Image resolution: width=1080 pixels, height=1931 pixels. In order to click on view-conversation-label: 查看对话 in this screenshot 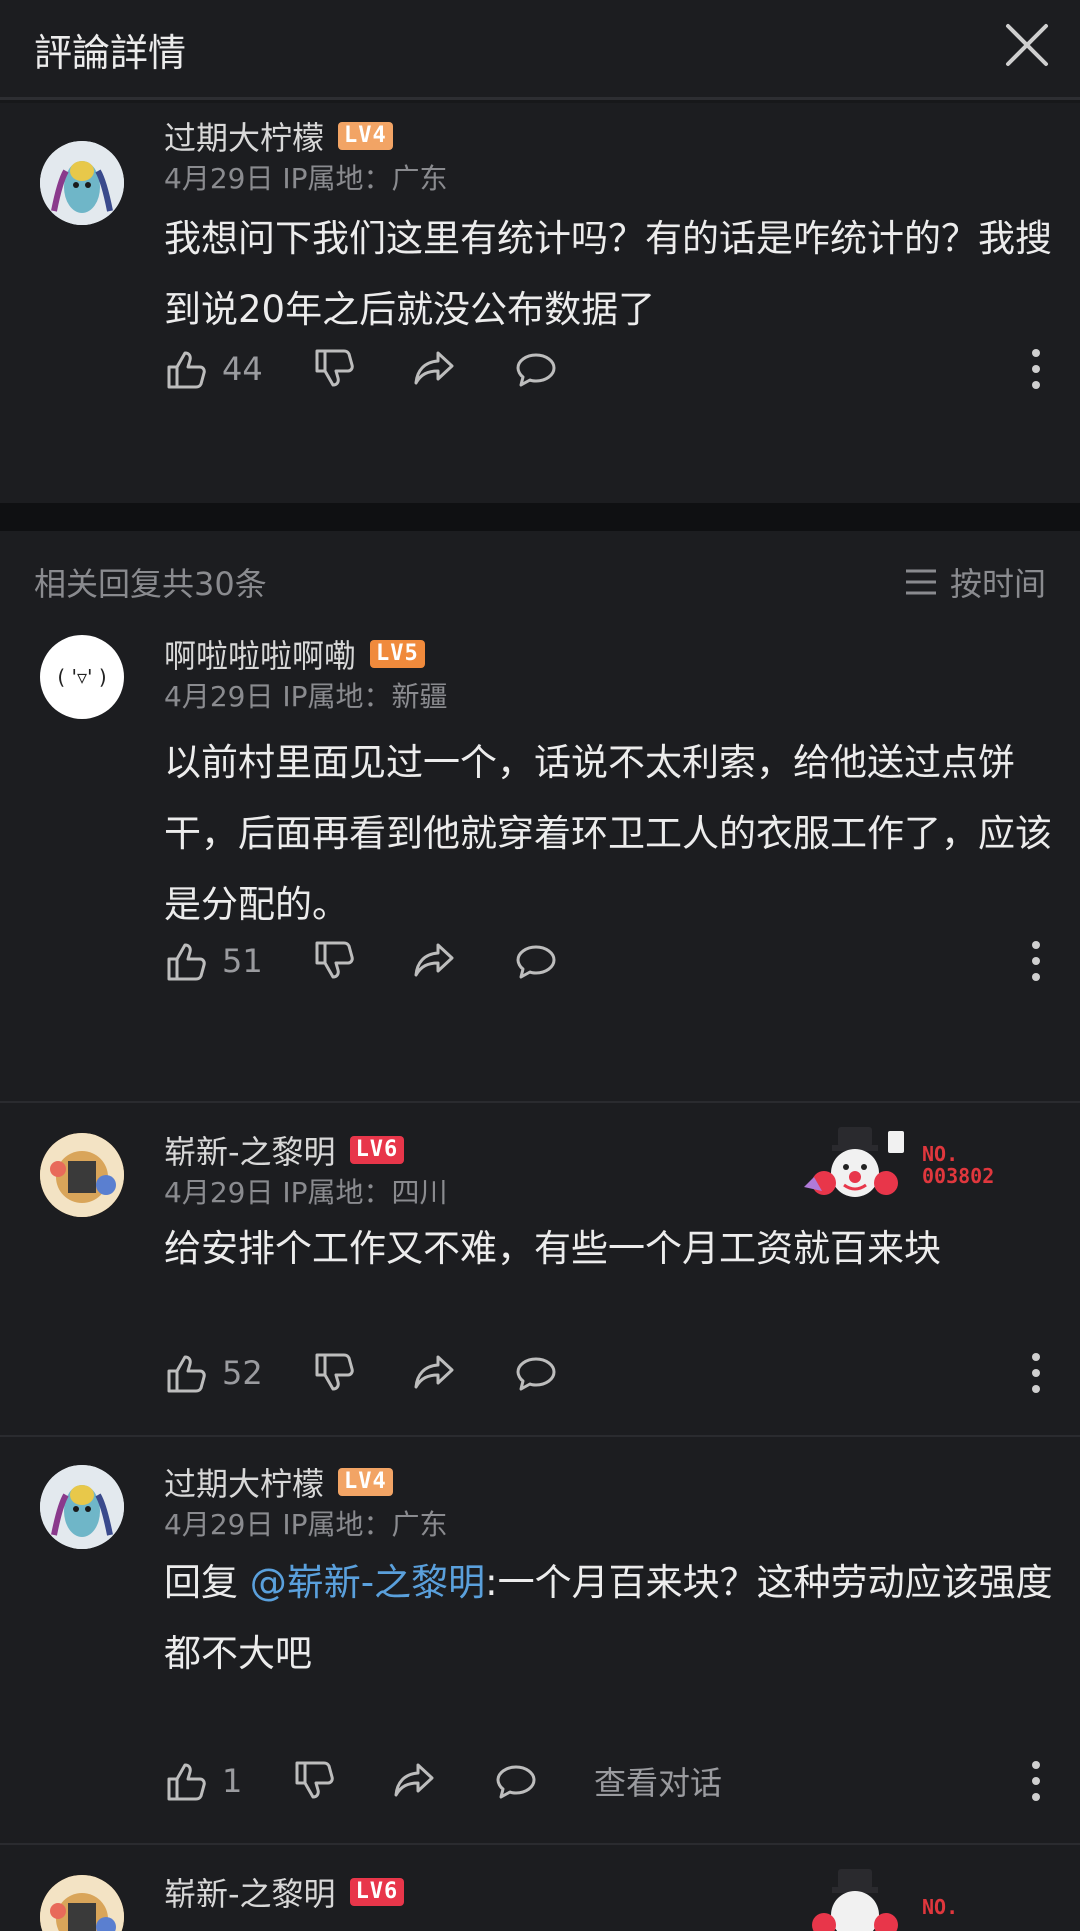, I will do `click(658, 1783)`.